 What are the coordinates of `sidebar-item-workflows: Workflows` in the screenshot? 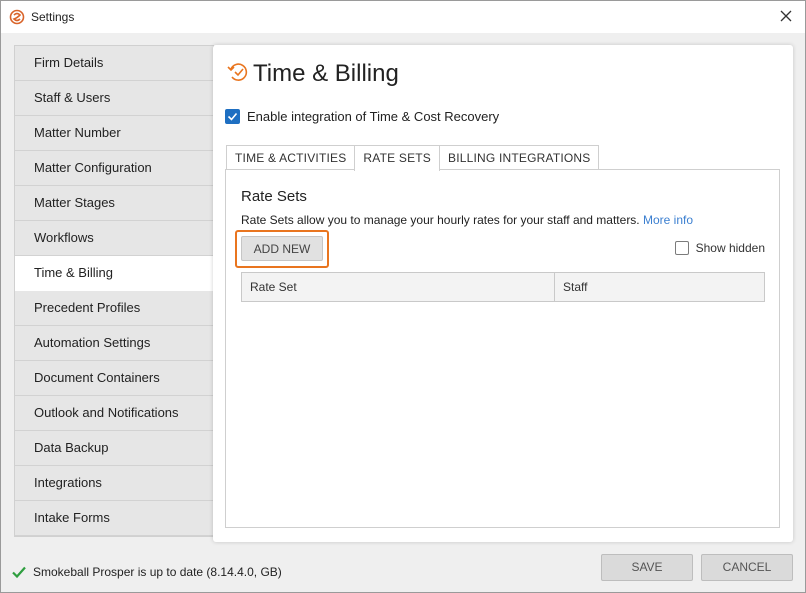 It's located at (114, 238).